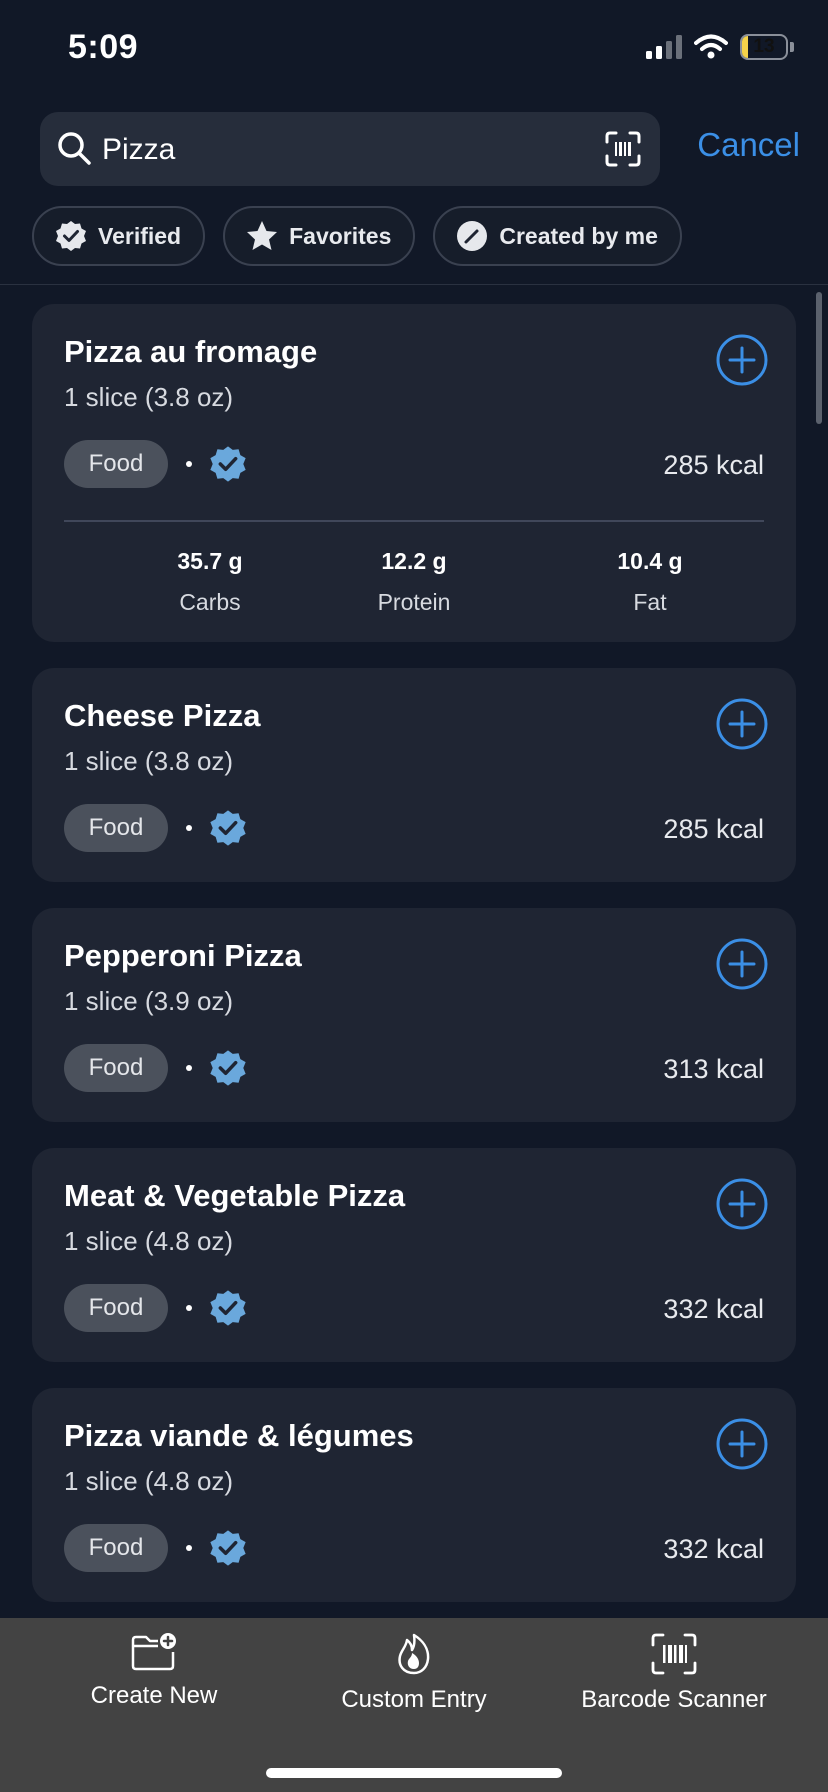  I want to click on barcode-scanner-button: Barcode Scanner, so click(674, 1673).